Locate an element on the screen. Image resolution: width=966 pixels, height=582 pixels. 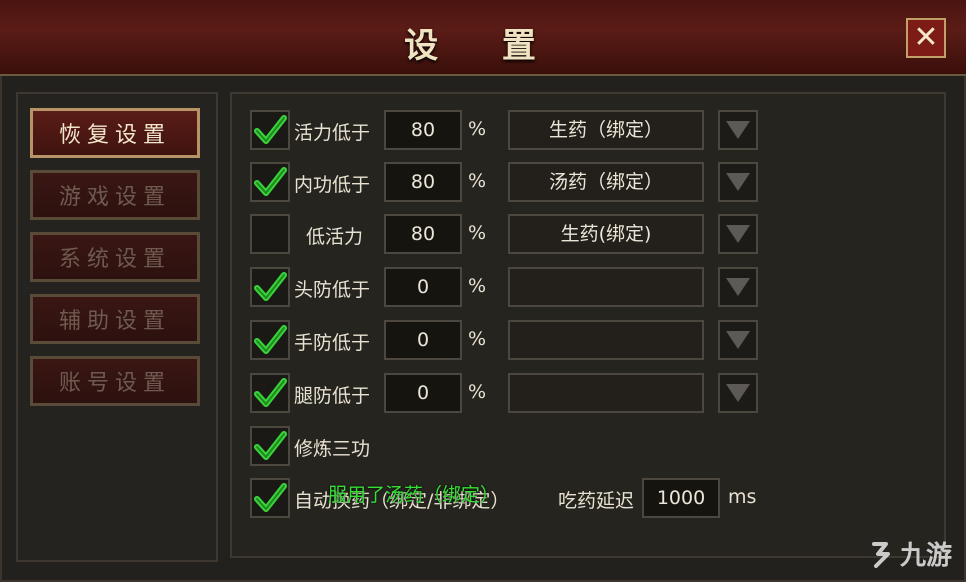
recovery-row: 手防低于 0 % is located at coordinates (588, 340).